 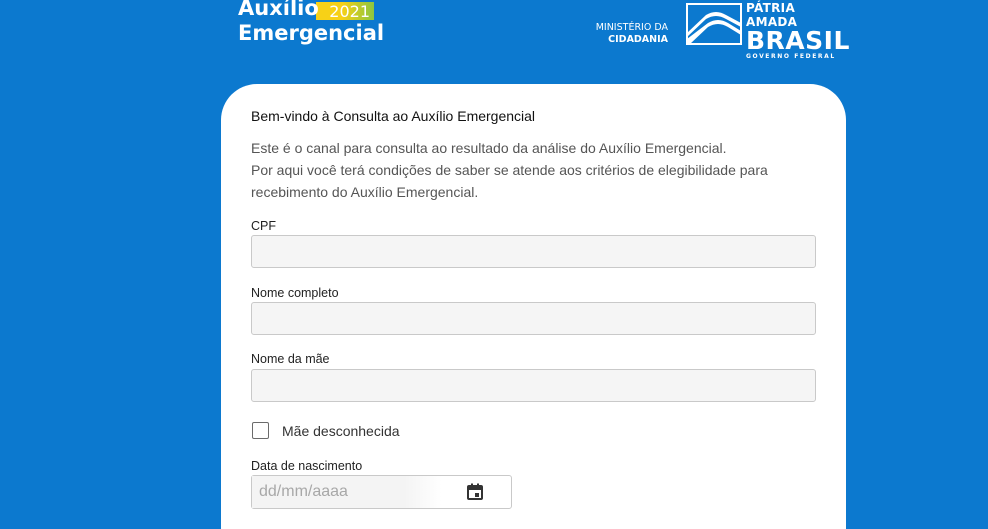 I want to click on cpf-label: CPF, so click(x=263, y=226).